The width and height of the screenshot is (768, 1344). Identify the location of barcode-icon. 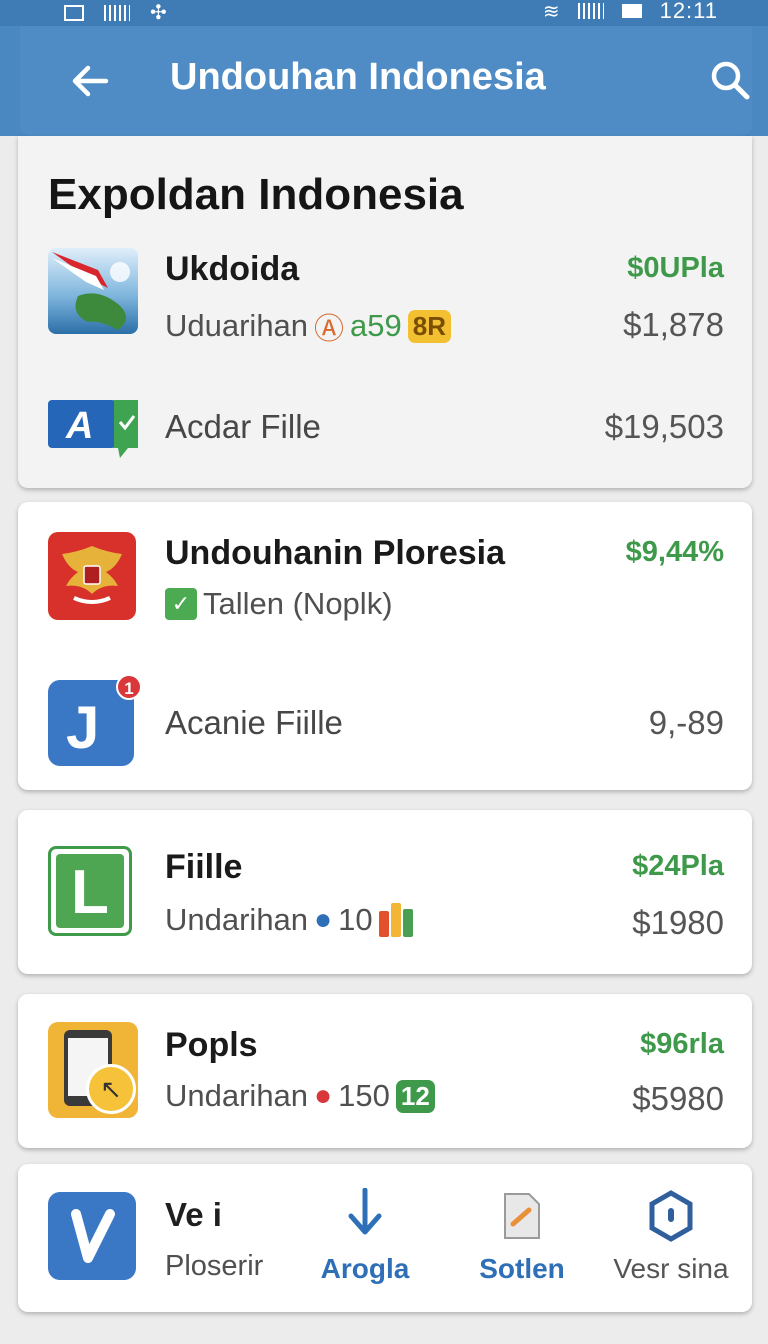
(117, 12).